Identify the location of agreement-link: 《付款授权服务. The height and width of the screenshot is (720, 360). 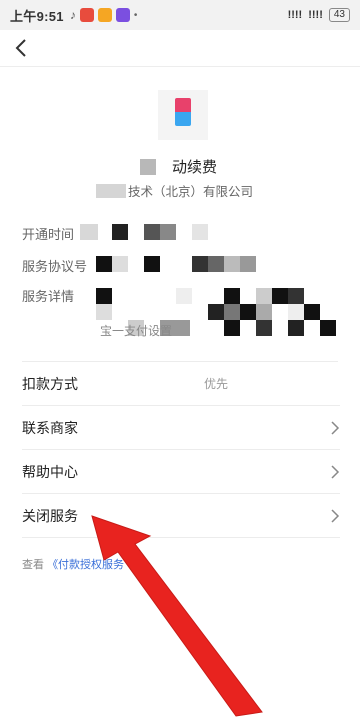
(85, 565).